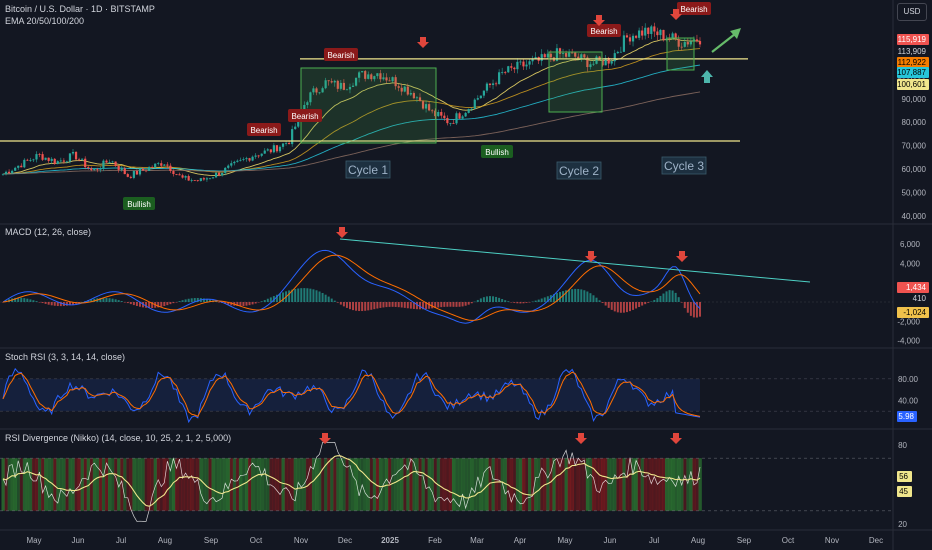 This screenshot has height=550, width=932. Describe the element at coordinates (912, 12) in the screenshot. I see `currency-button: USD` at that location.